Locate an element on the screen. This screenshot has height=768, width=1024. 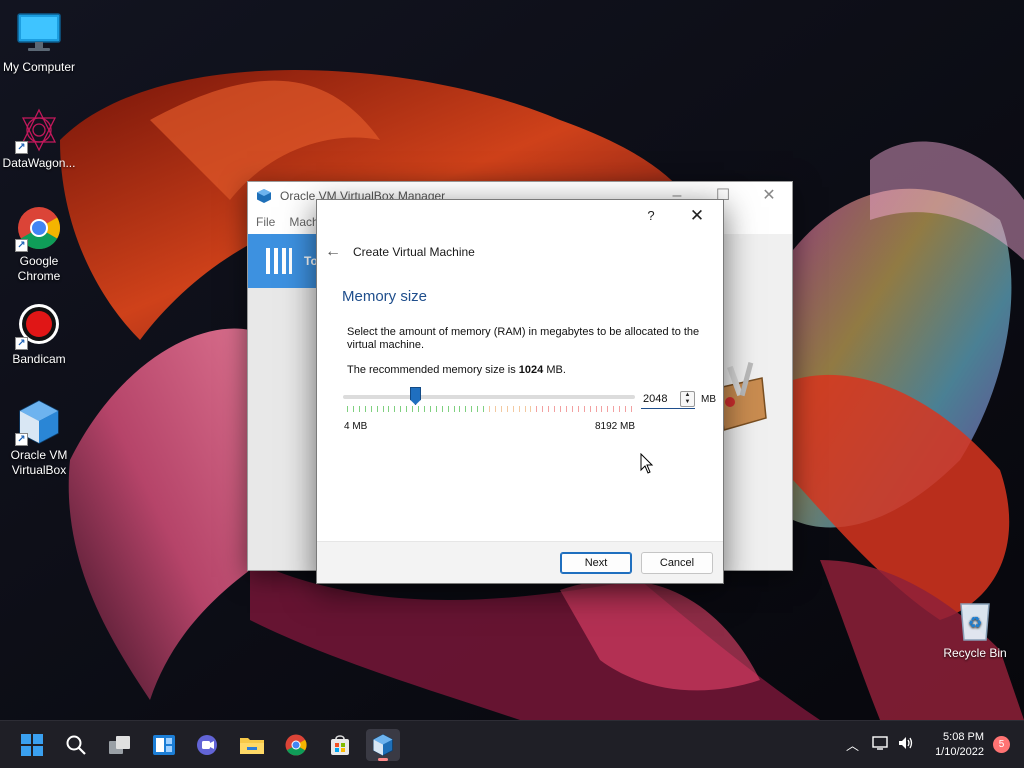
folder-icon is located at coordinates (252, 746).